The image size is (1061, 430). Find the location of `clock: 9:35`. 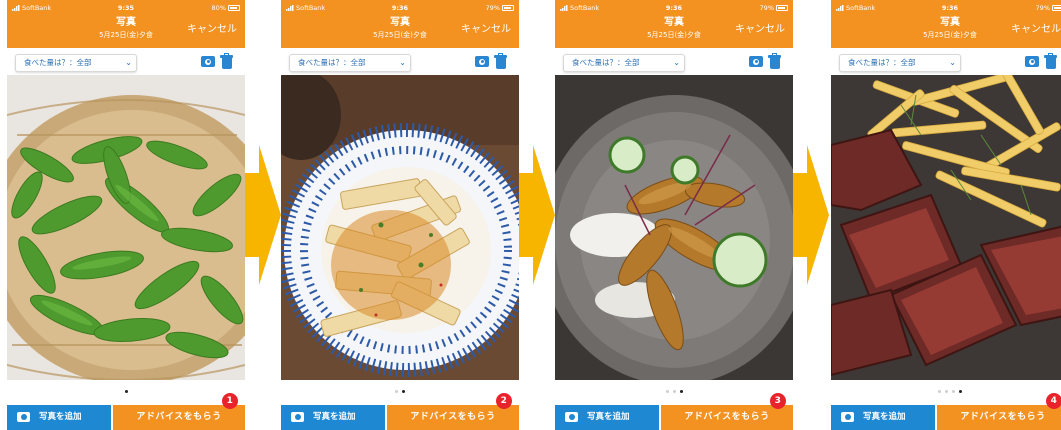

clock: 9:35 is located at coordinates (126, 8).